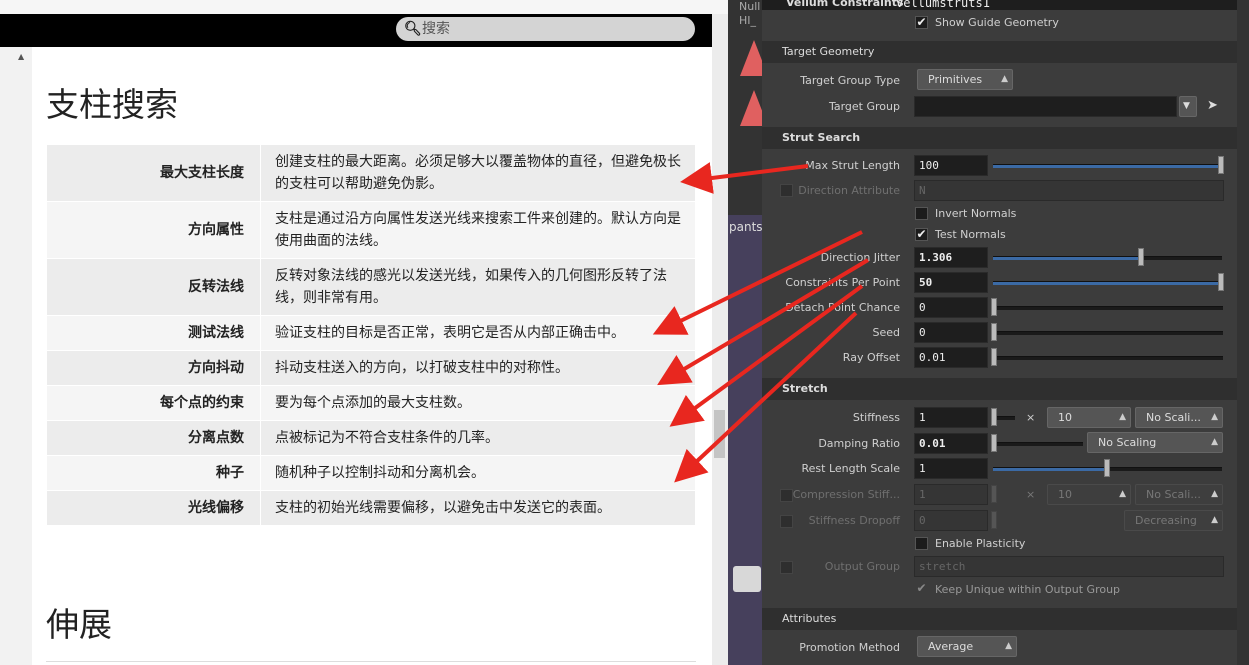 This screenshot has width=1249, height=665. Describe the element at coordinates (999, 619) in the screenshot. I see `section-attributes: Attributes` at that location.